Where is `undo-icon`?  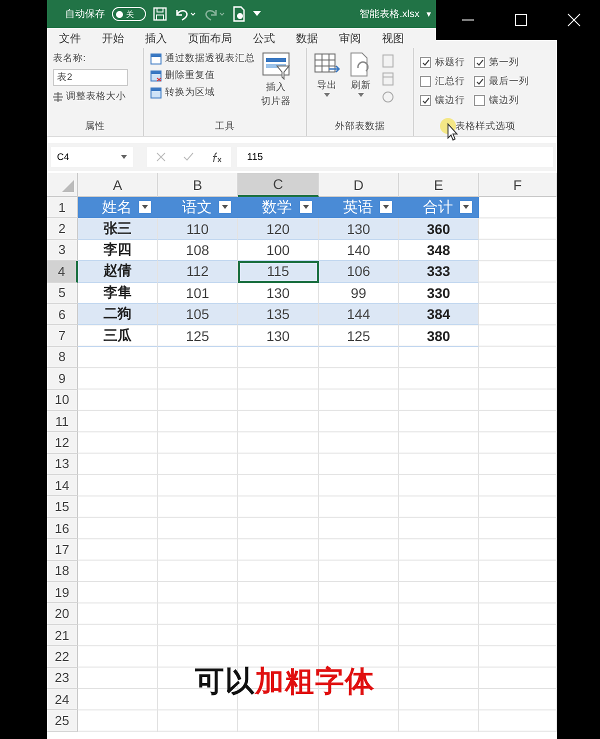 undo-icon is located at coordinates (185, 14).